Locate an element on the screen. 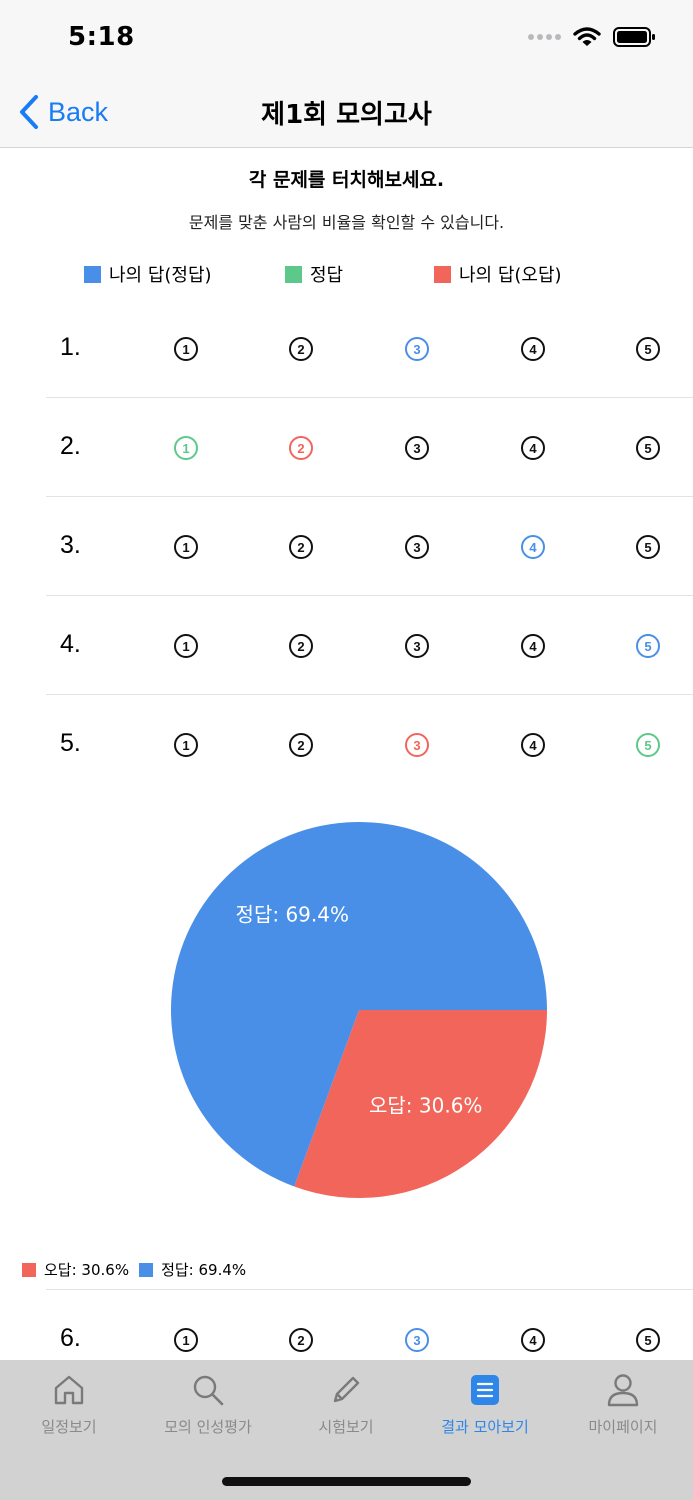  tab-my-page: 마이페이지 is located at coordinates (623, 1407).